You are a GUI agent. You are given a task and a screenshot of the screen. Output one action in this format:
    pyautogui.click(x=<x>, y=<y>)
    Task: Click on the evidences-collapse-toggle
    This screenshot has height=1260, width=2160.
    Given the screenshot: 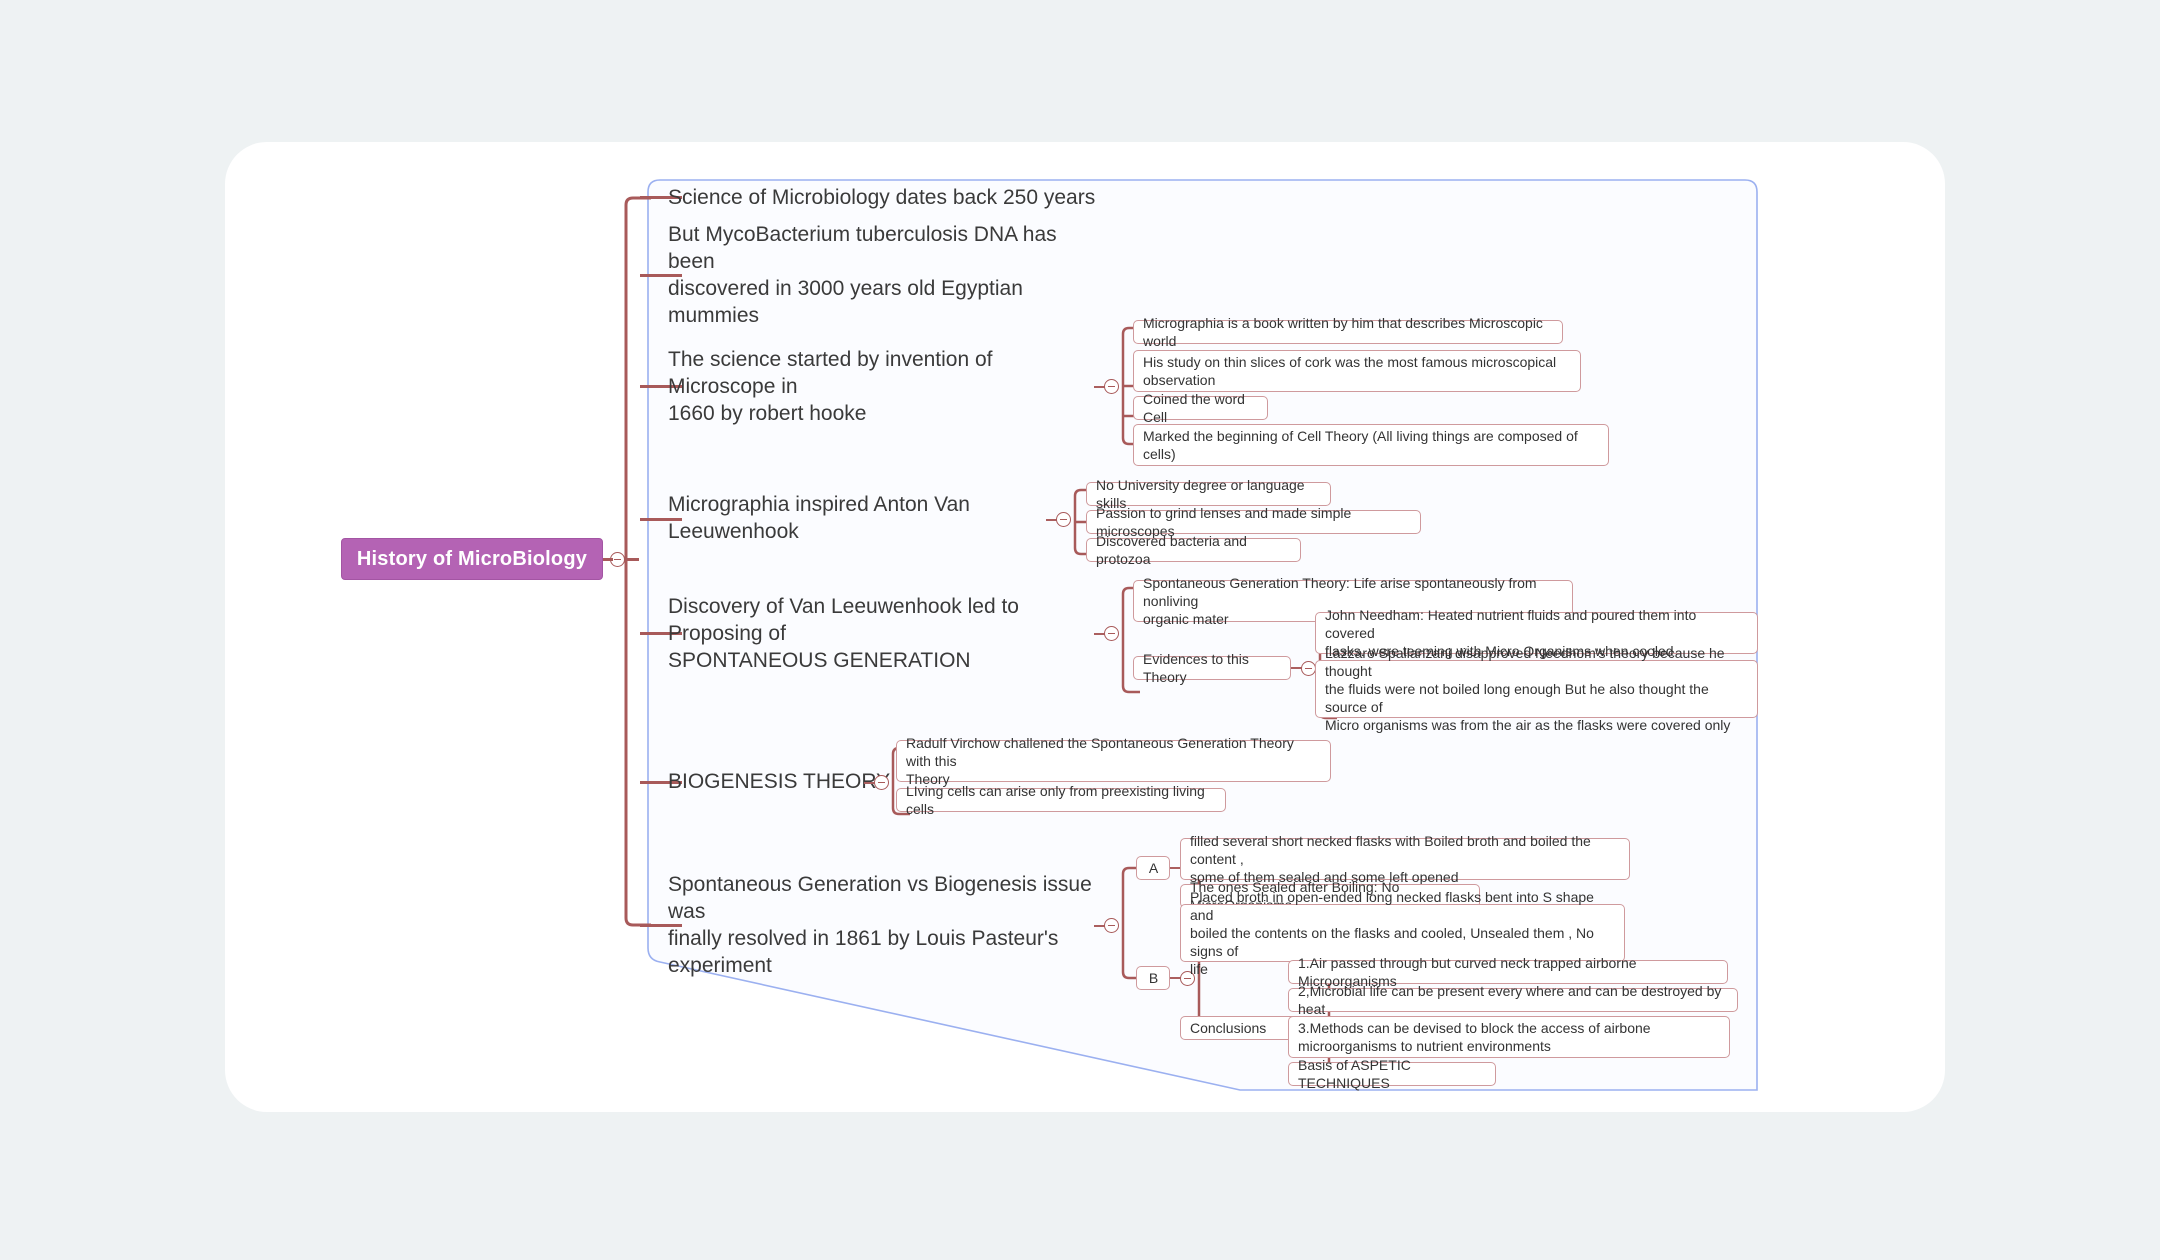 What is the action you would take?
    pyautogui.click(x=1308, y=668)
    